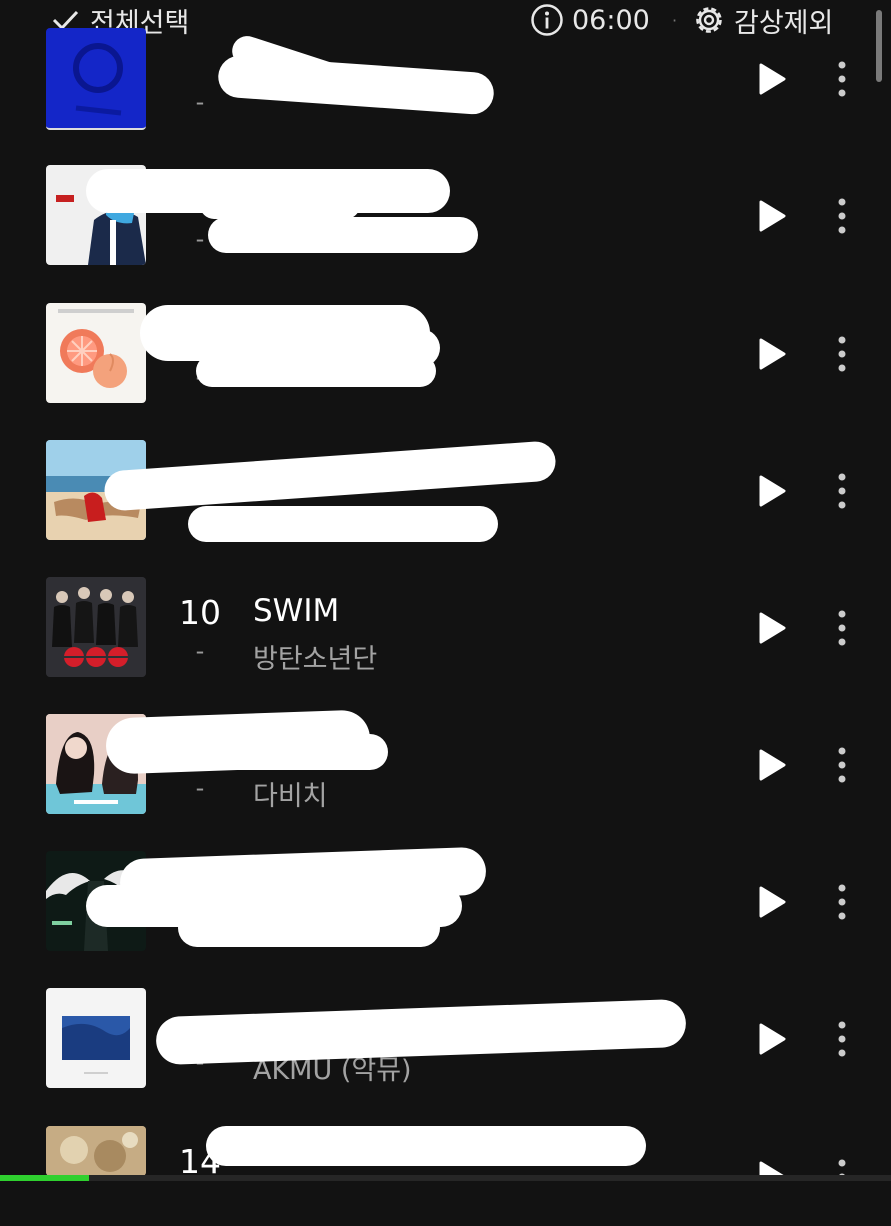  What do you see at coordinates (290, 796) in the screenshot?
I see `artist-name: 다비치` at bounding box center [290, 796].